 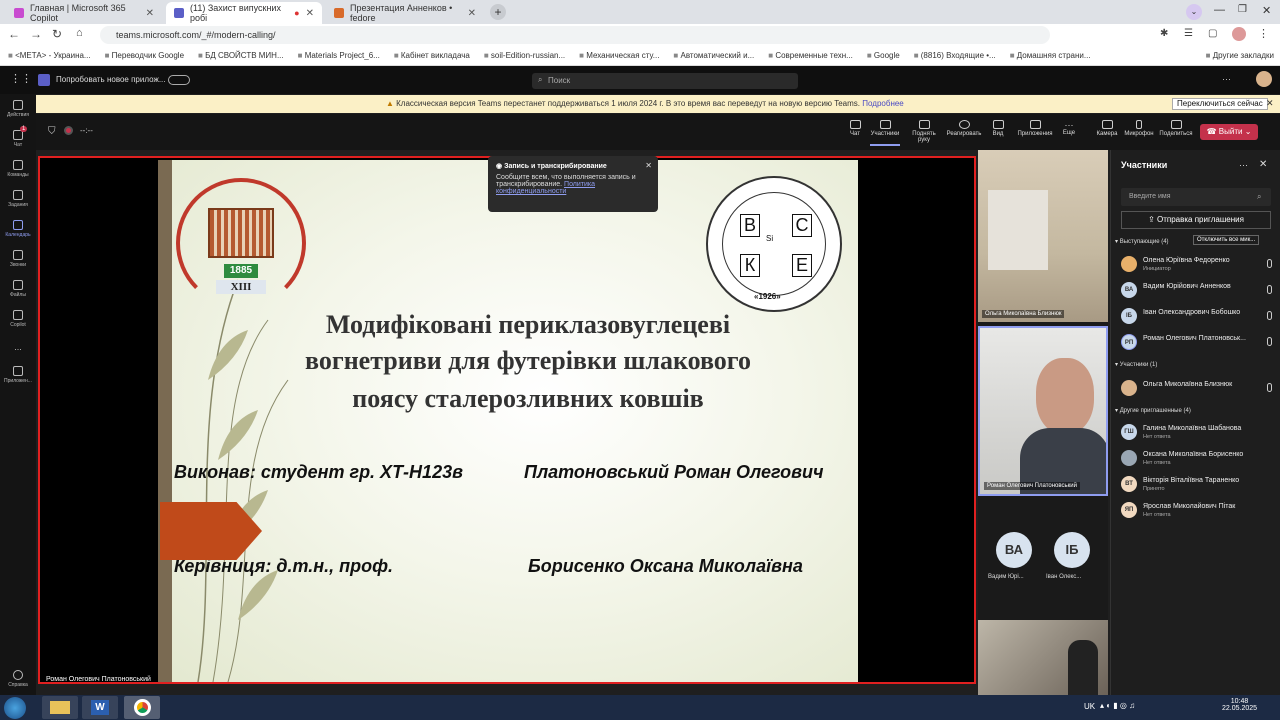 I want to click on browser-tab: Презентация Анненков • fedore ✕, so click(x=405, y=13).